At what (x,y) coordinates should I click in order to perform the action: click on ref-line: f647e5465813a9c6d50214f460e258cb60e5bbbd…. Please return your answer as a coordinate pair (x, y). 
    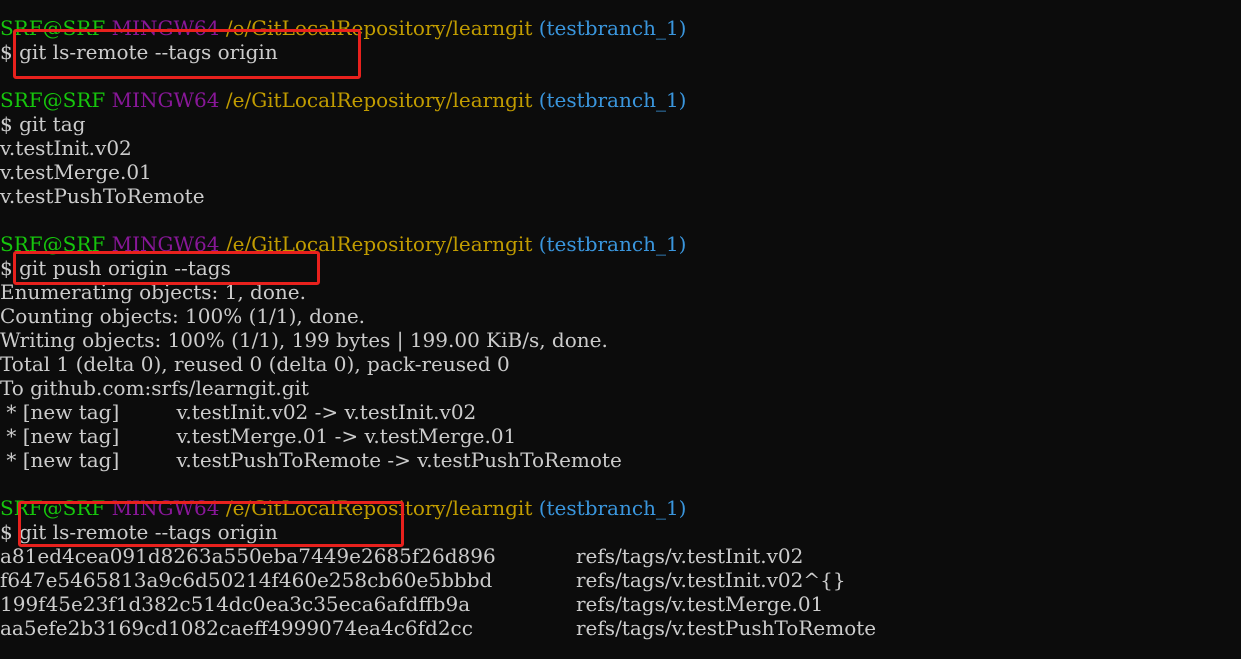
    Looking at the image, I should click on (620, 580).